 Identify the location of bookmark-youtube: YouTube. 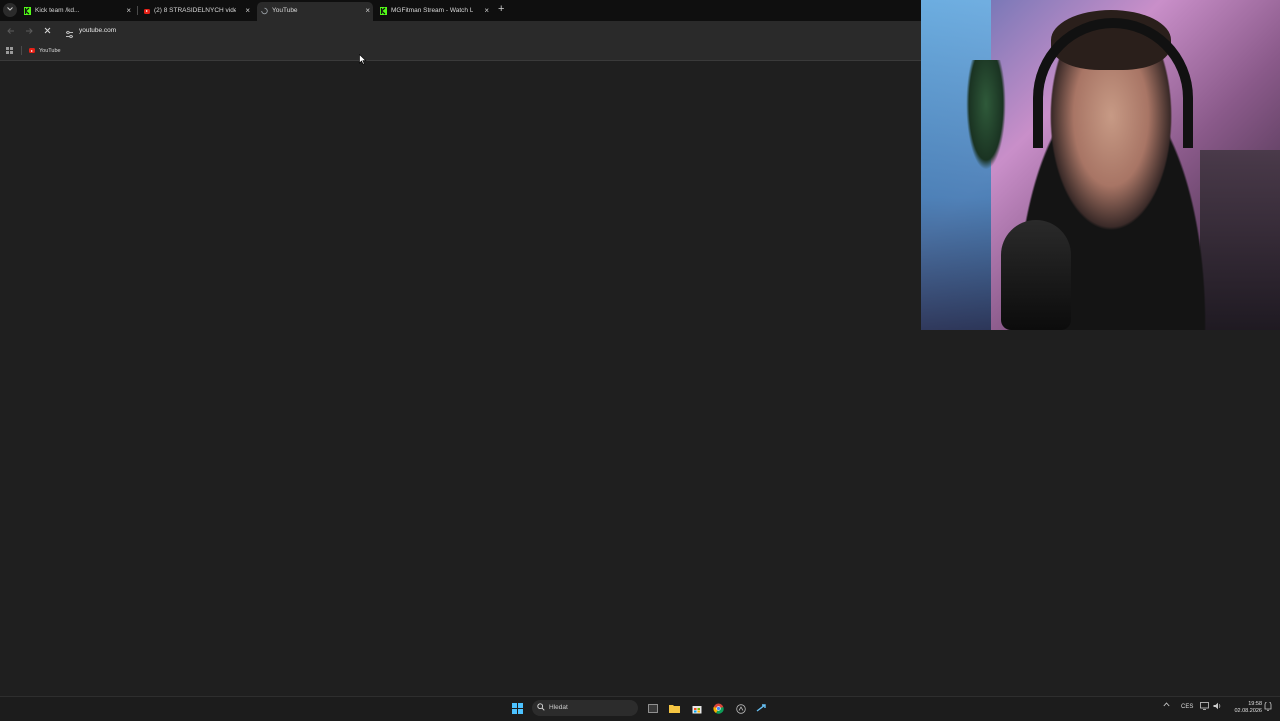
(45, 50).